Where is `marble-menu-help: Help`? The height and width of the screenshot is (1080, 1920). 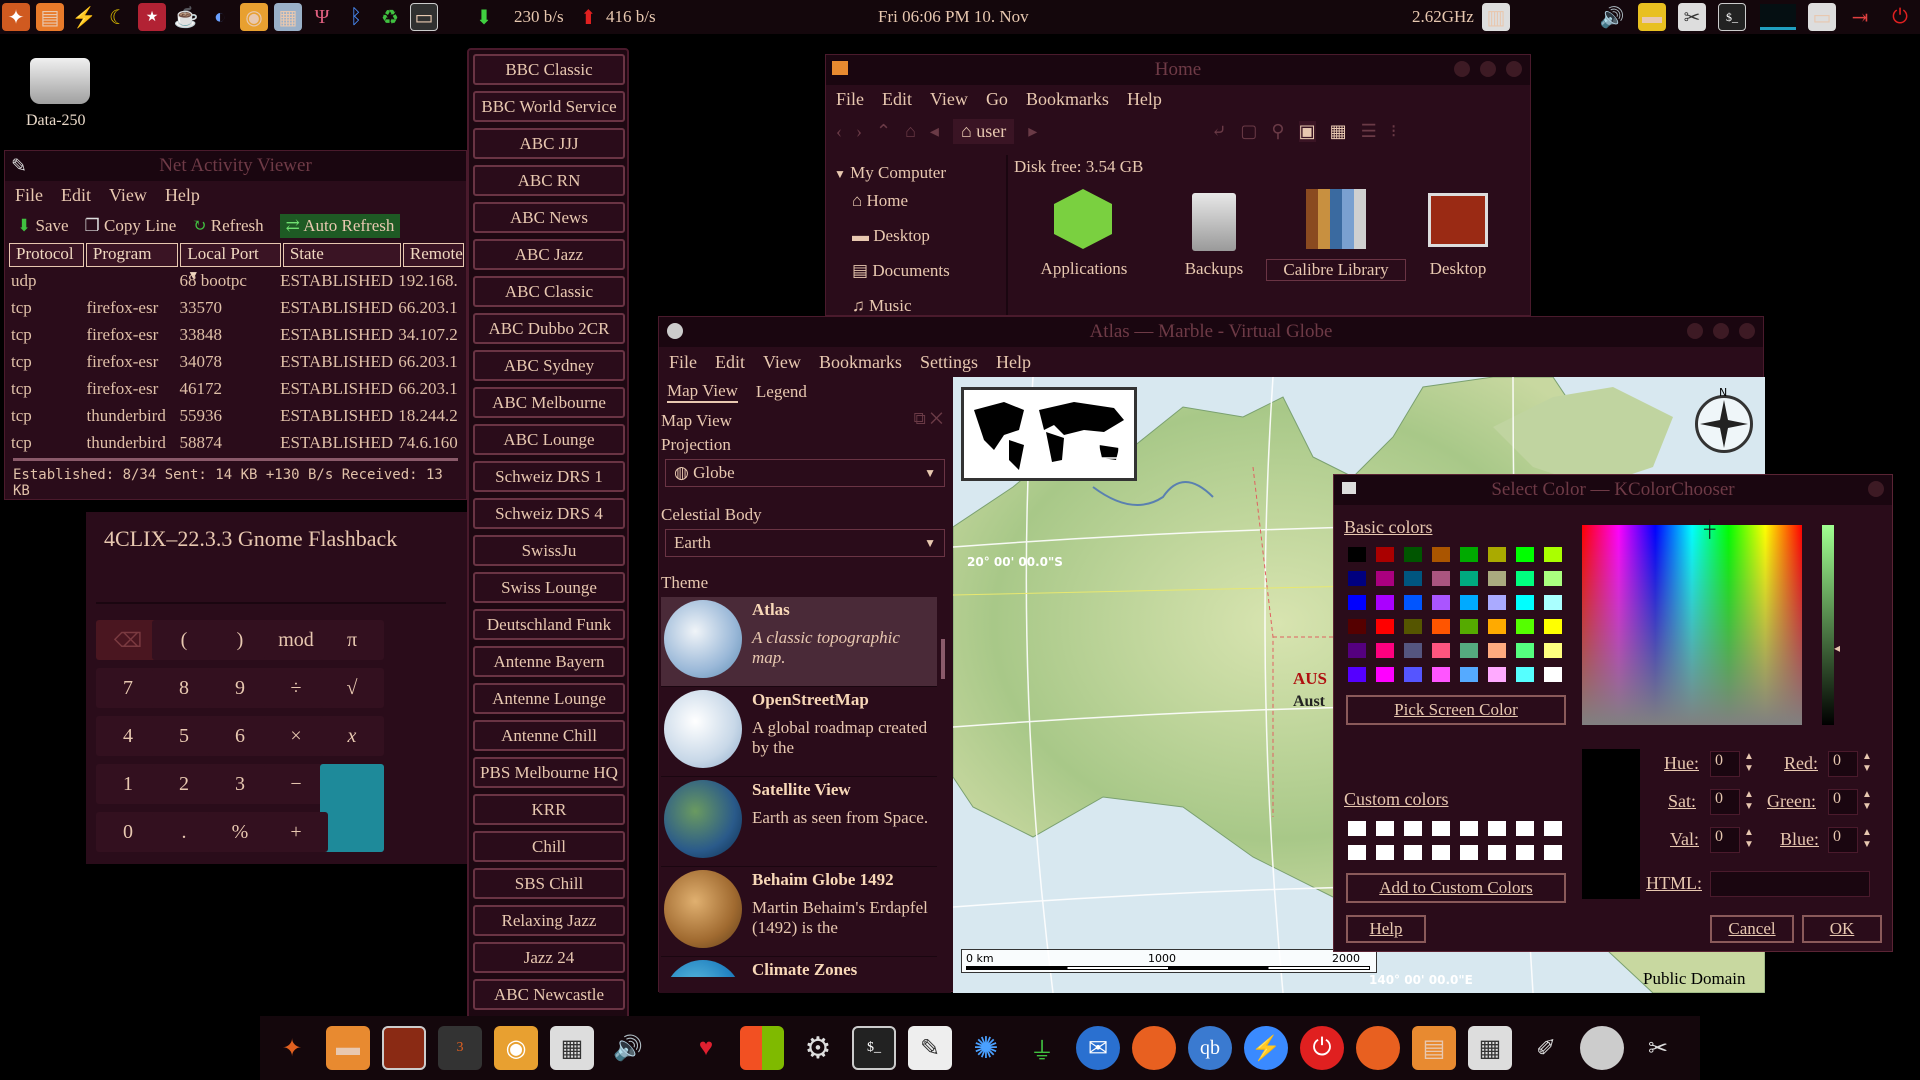 marble-menu-help: Help is located at coordinates (1013, 362).